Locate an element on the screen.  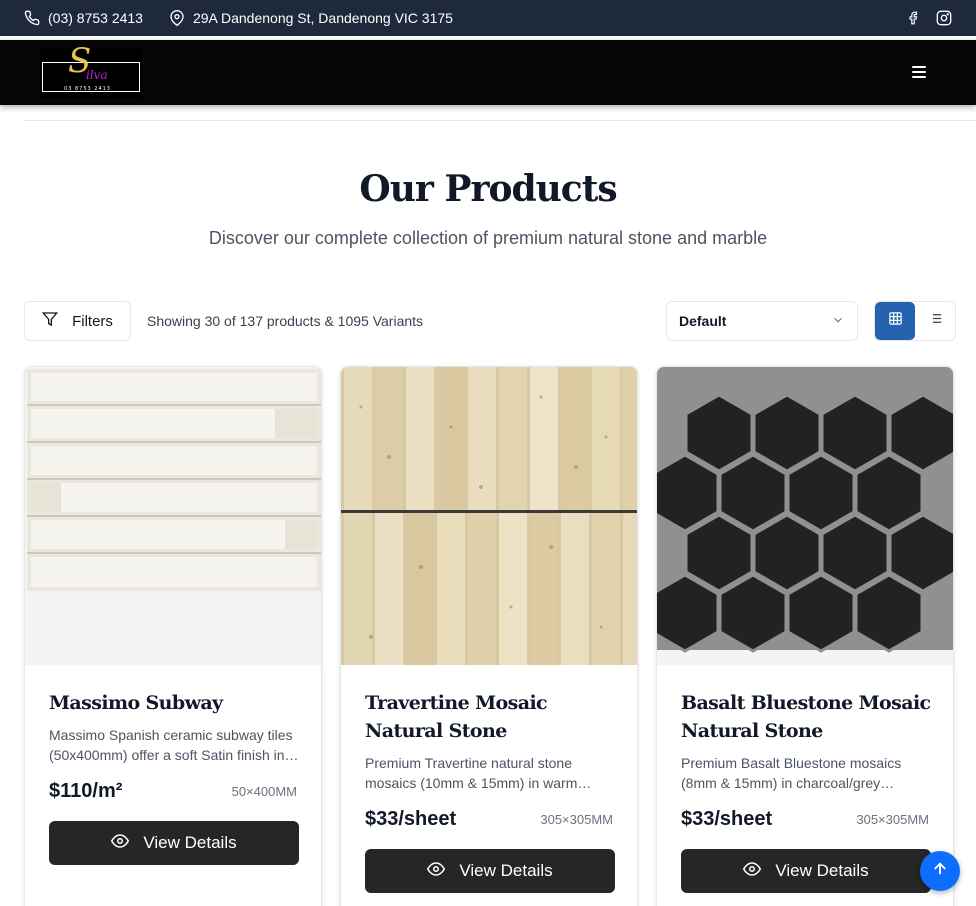
logo-phone: 03 8753 2413 is located at coordinates (87, 89).